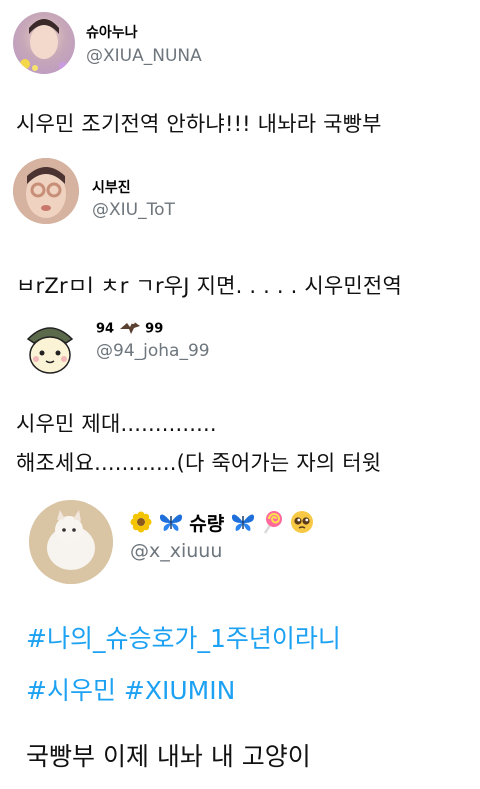  What do you see at coordinates (199, 124) in the screenshot?
I see `tweet-text: 시우민 조기전역 안하냐!!! 내놔라 국빵부` at bounding box center [199, 124].